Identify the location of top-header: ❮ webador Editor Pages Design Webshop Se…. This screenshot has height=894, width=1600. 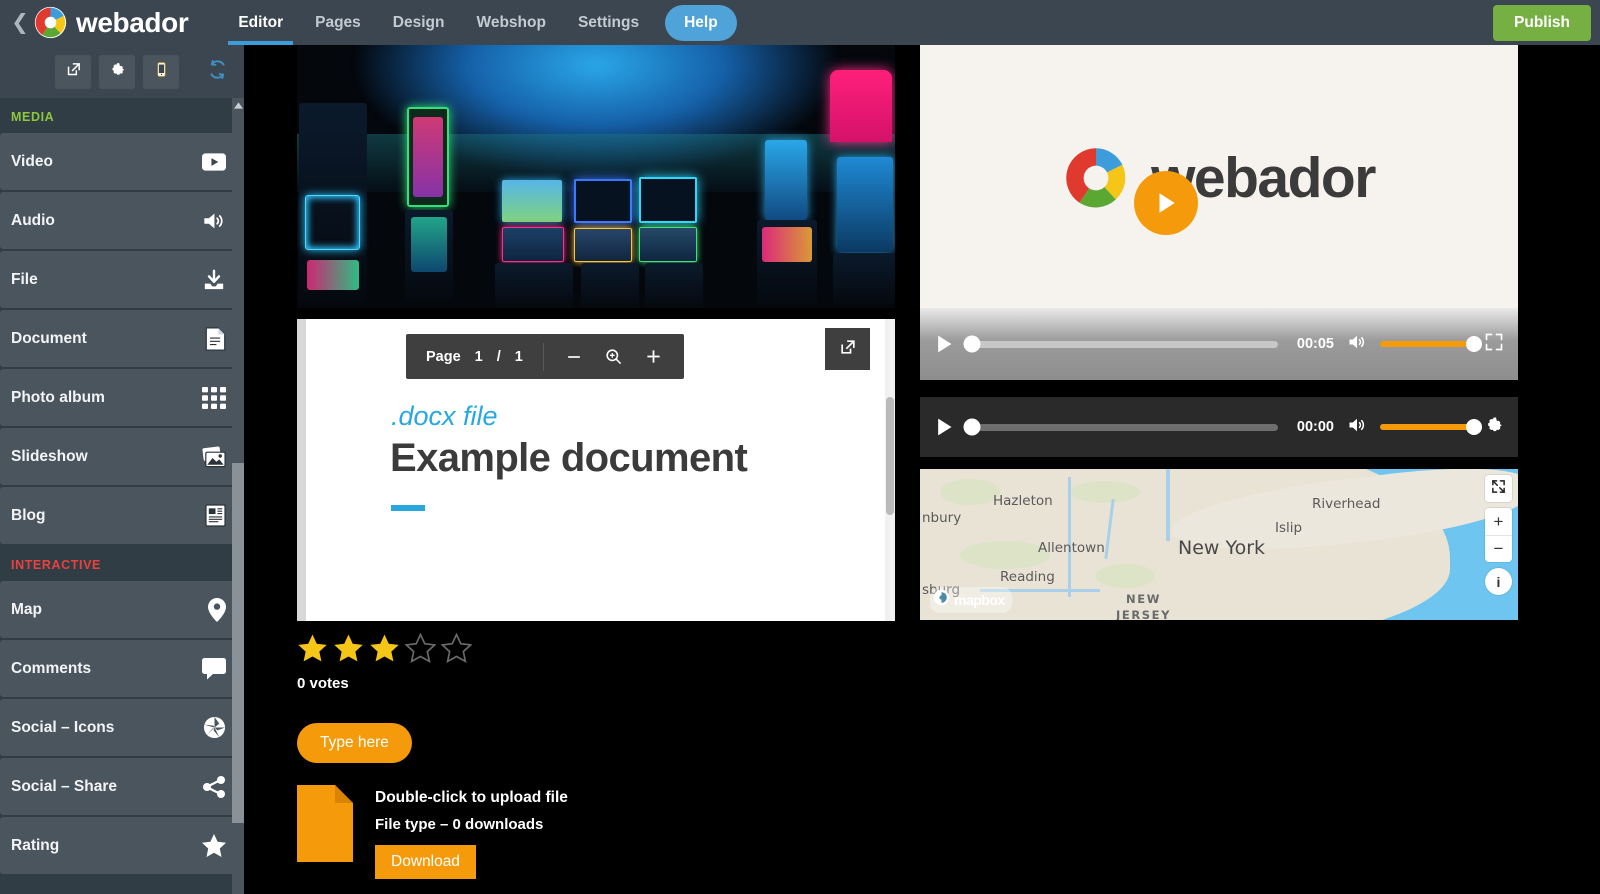
(800, 22).